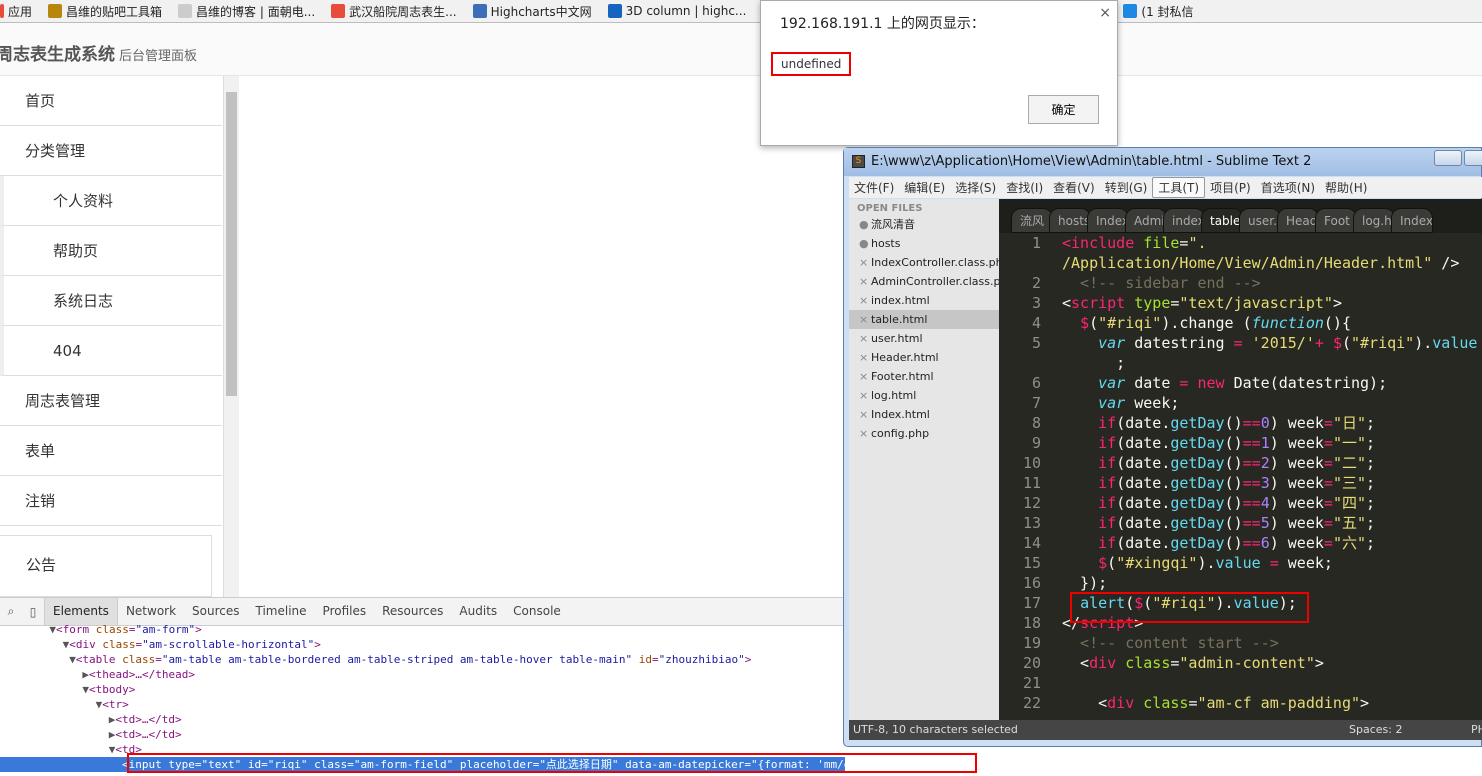 This screenshot has height=776, width=1482. I want to click on open-file-item: × Index.html, so click(924, 414).